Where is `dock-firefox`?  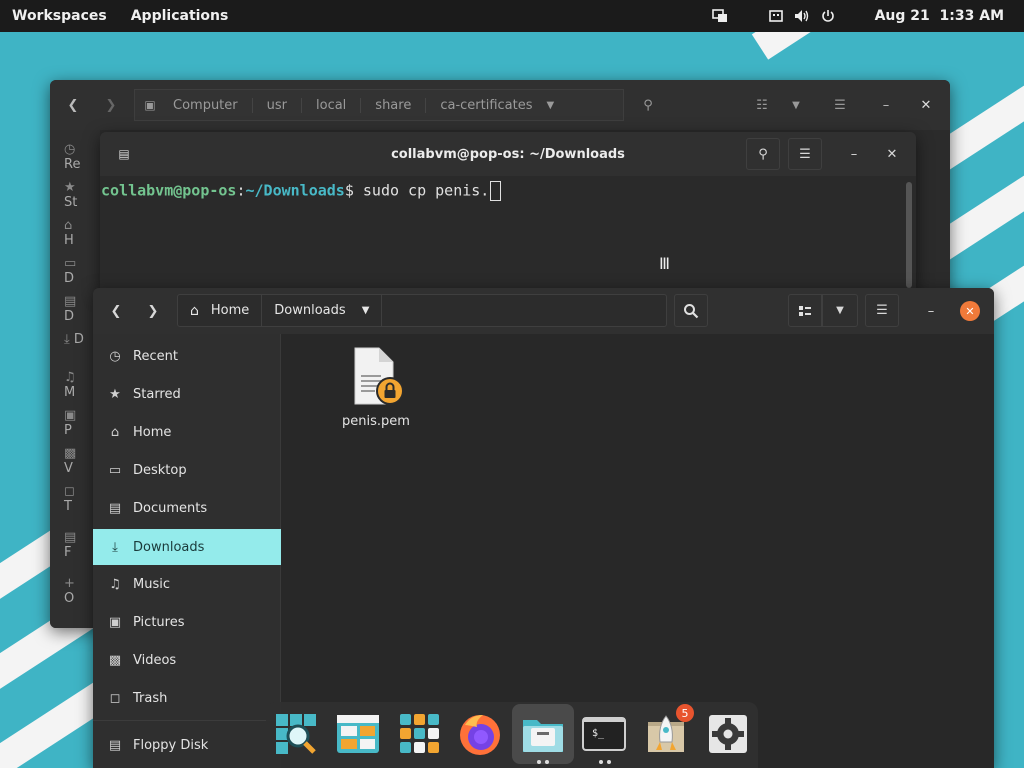 dock-firefox is located at coordinates (480, 734).